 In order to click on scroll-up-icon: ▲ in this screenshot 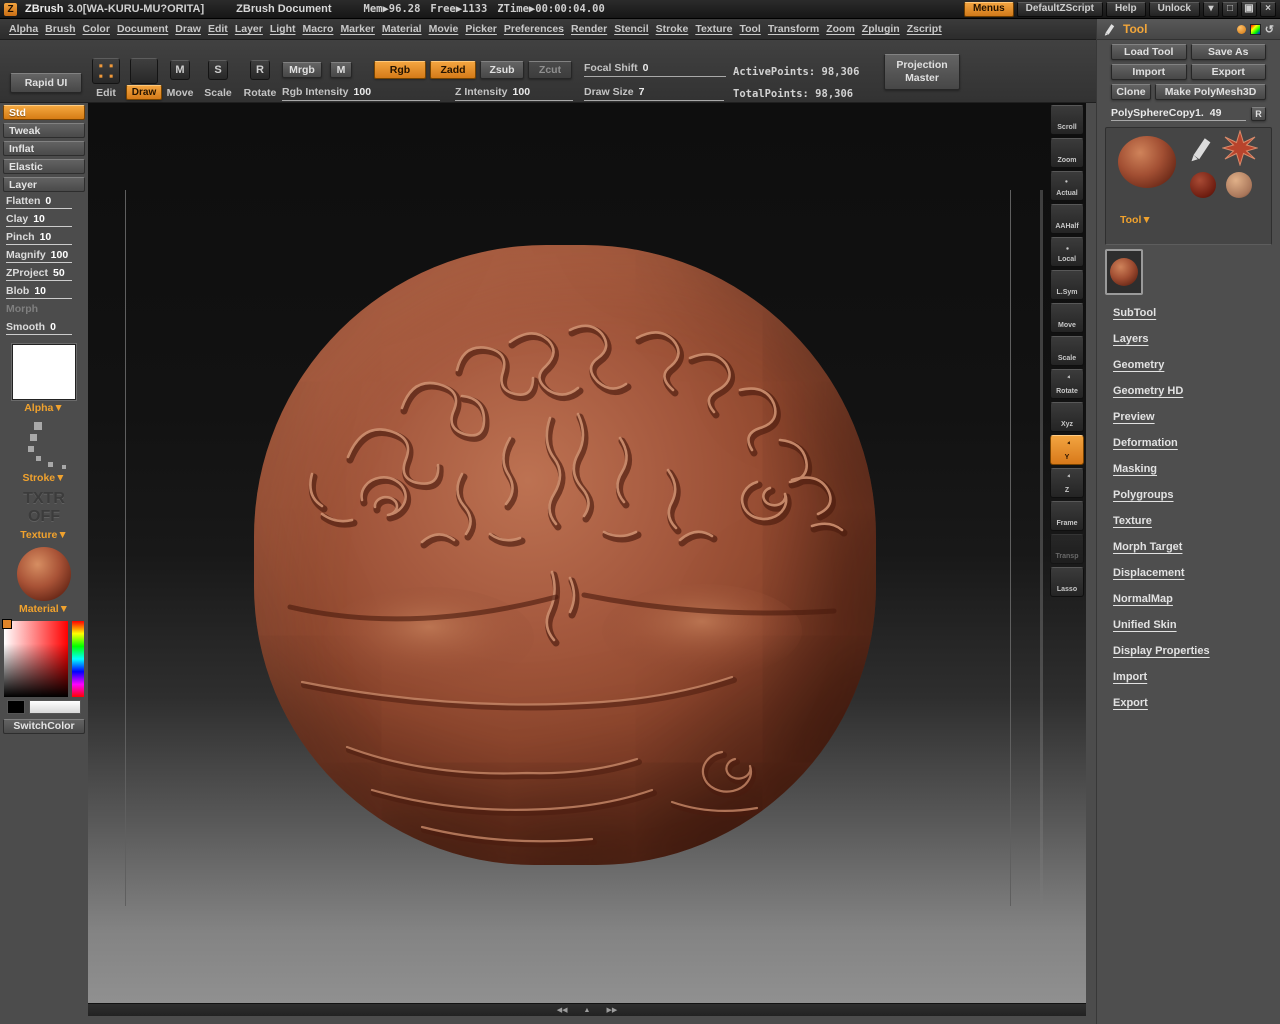, I will do `click(587, 1010)`.